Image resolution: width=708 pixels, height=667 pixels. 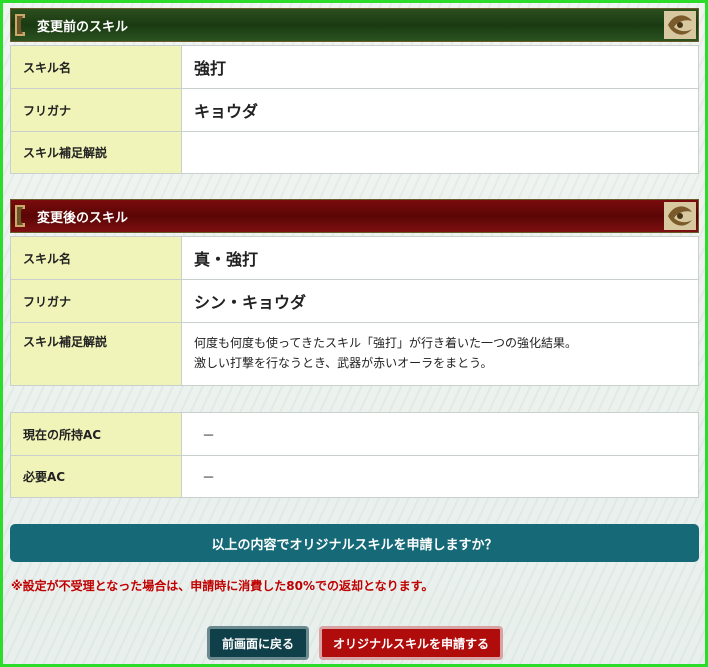 I want to click on table-row: スキル名 真・強打, so click(x=354, y=258).